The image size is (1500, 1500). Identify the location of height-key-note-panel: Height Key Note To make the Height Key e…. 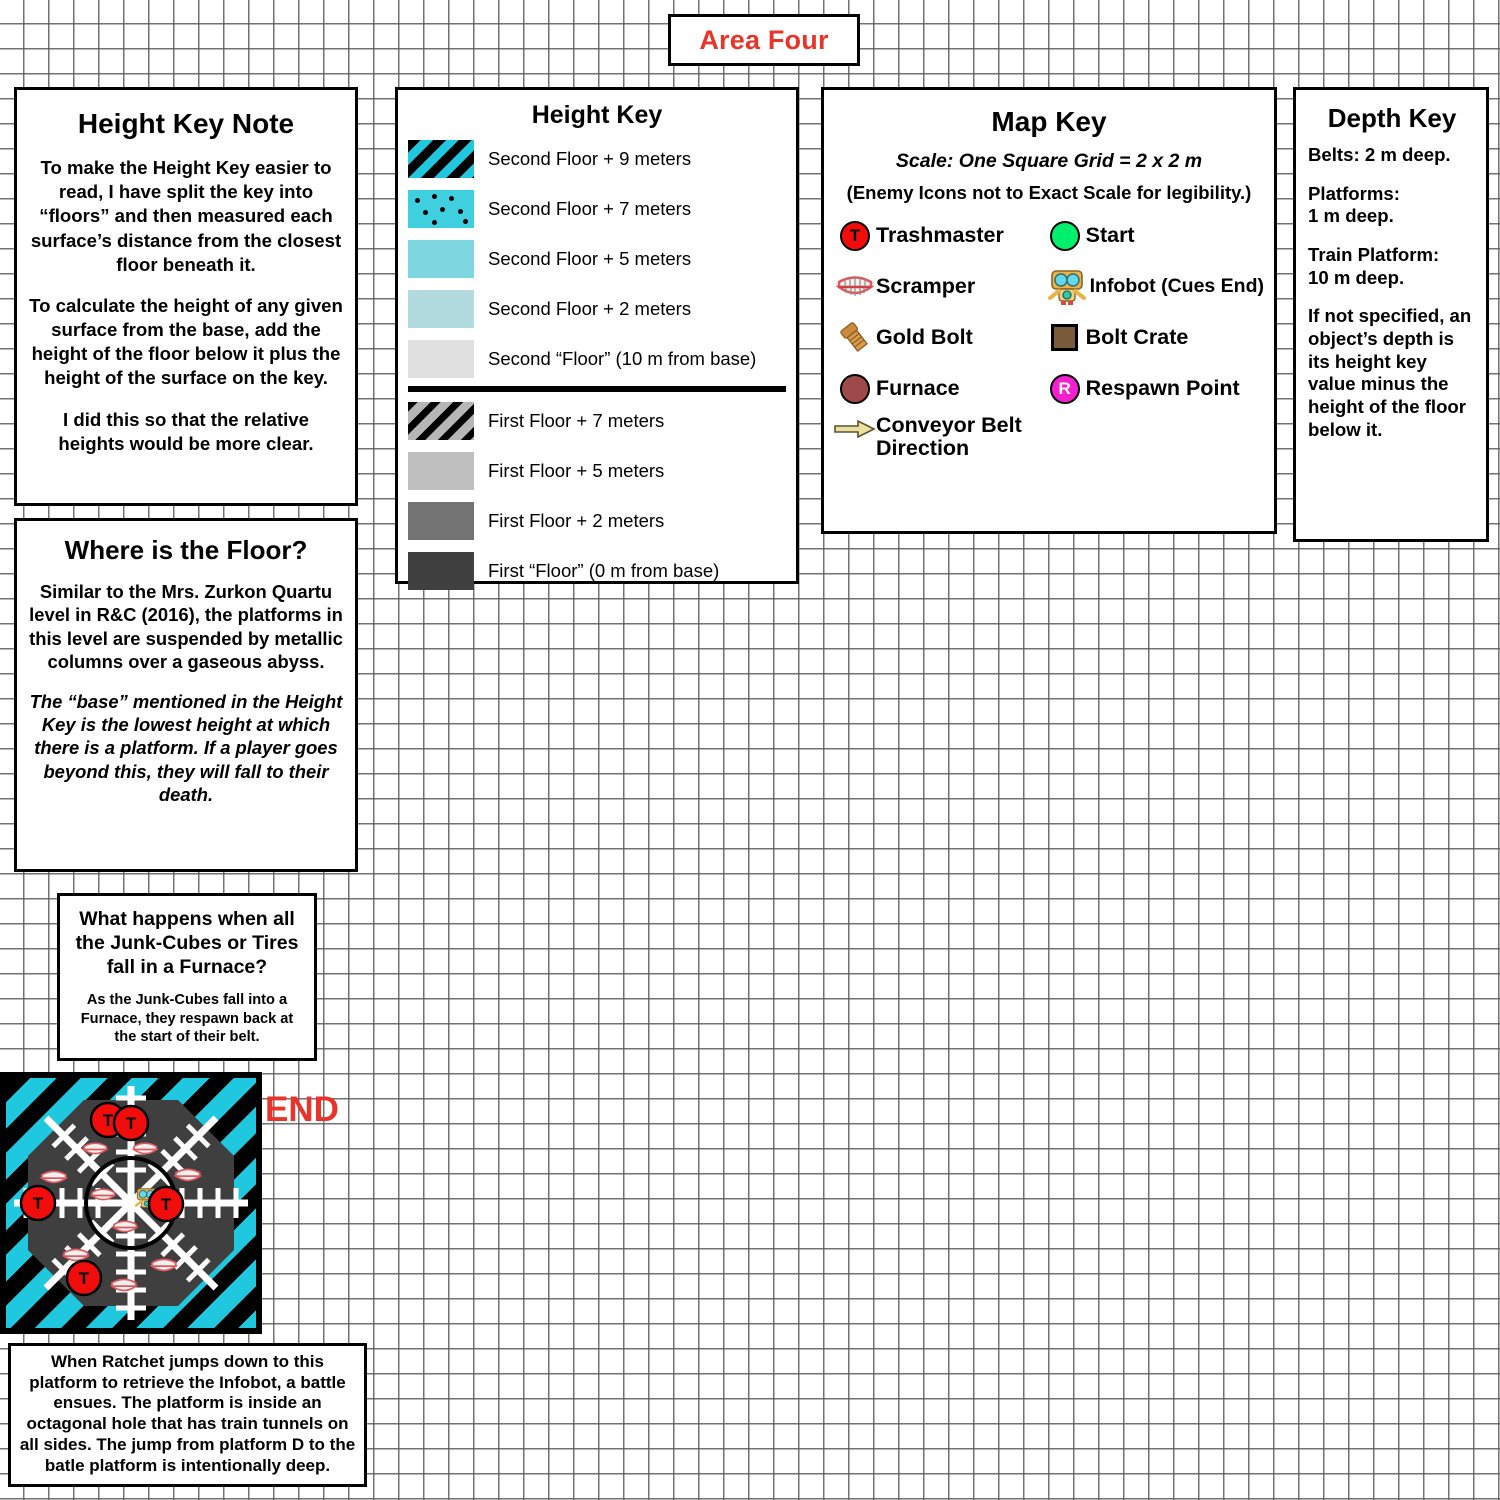
(186, 296).